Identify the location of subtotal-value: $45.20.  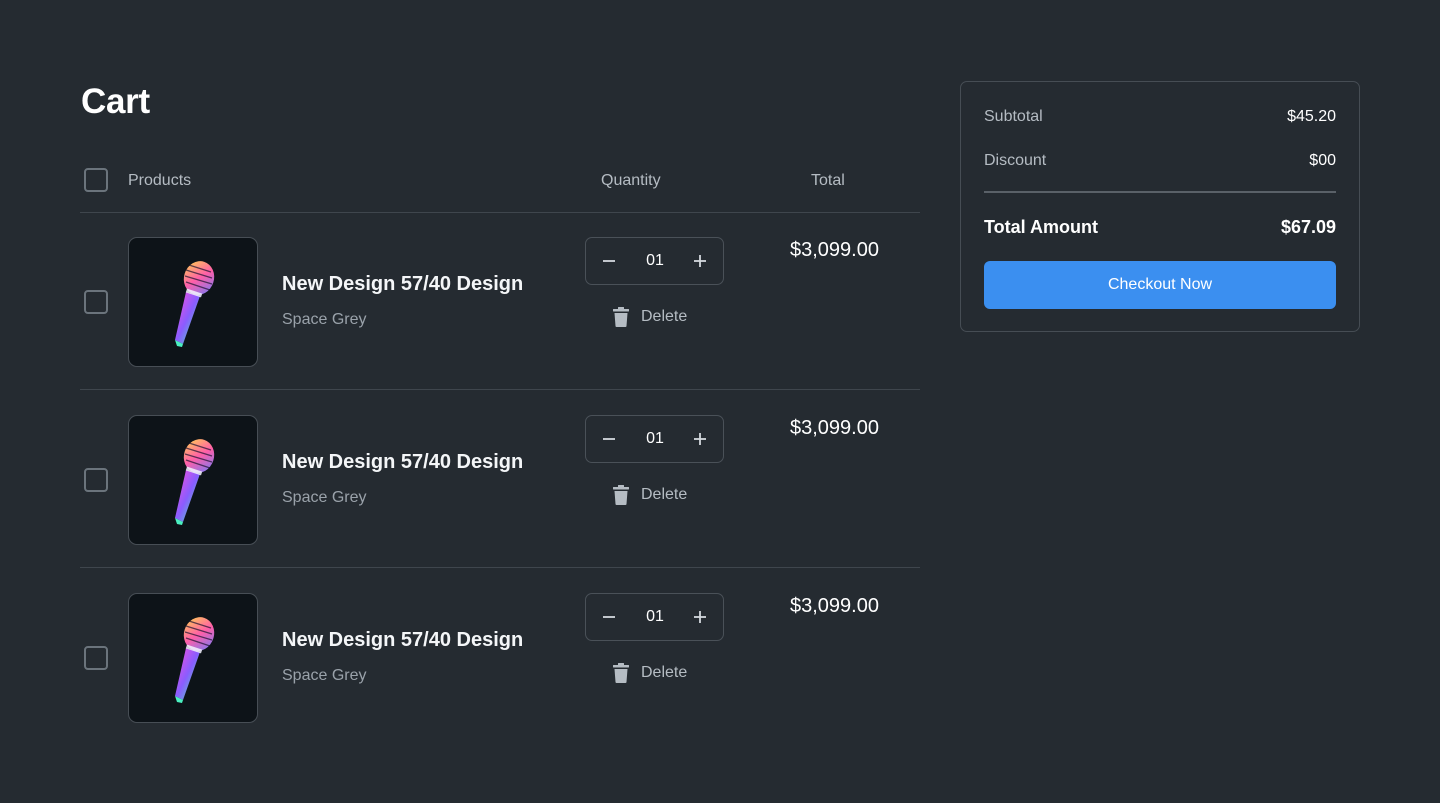
(1311, 116).